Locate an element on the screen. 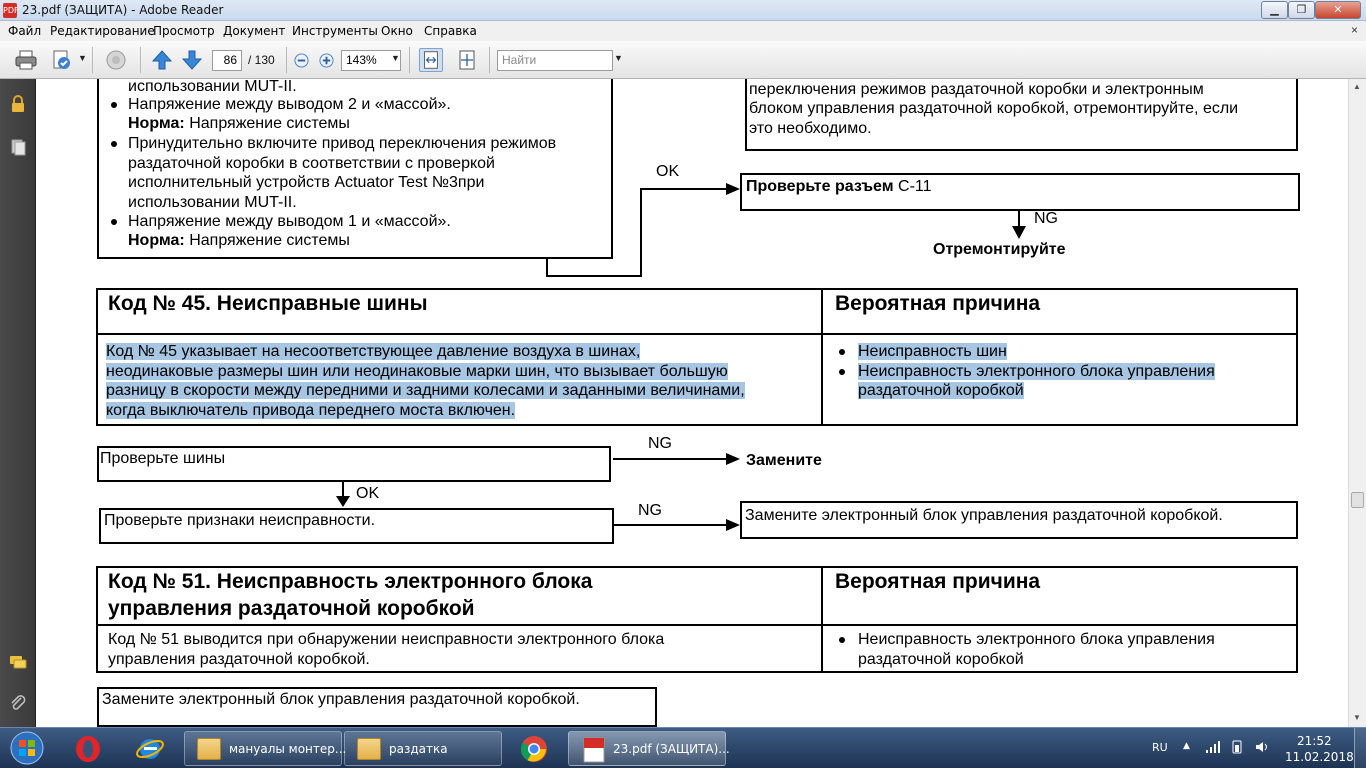 The height and width of the screenshot is (768, 1366). pages-icon is located at coordinates (18, 147).